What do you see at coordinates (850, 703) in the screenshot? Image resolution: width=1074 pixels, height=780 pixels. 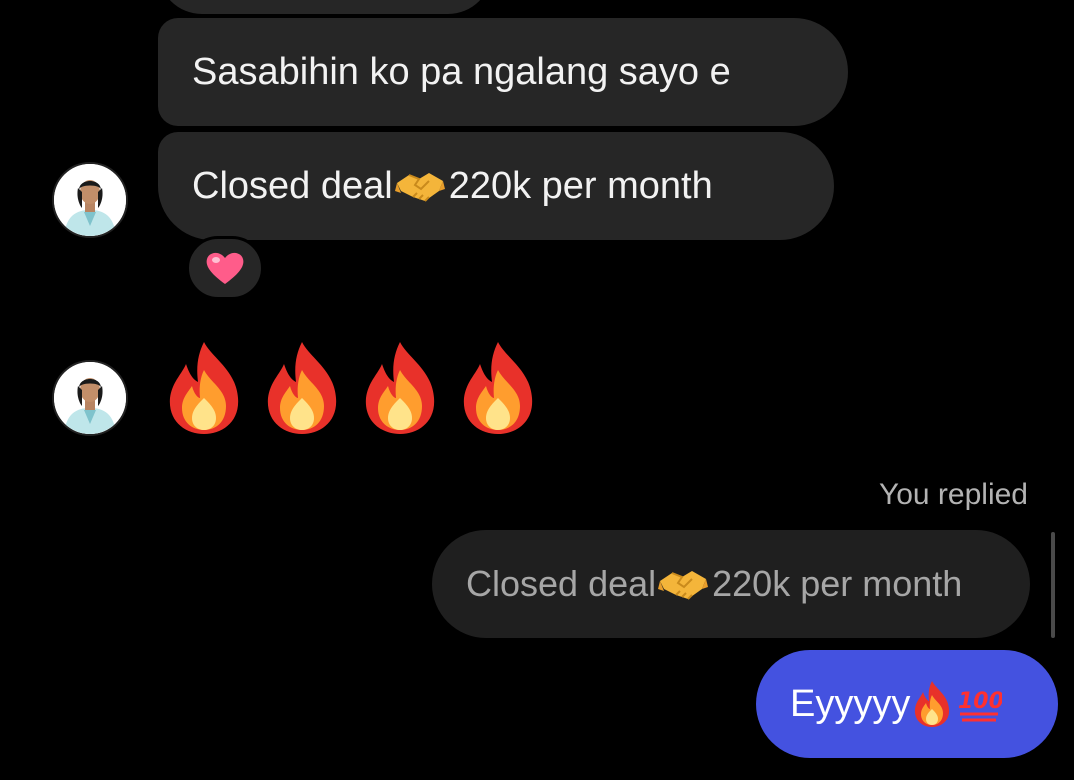 I see `sent-message-text: Eyyyyy` at bounding box center [850, 703].